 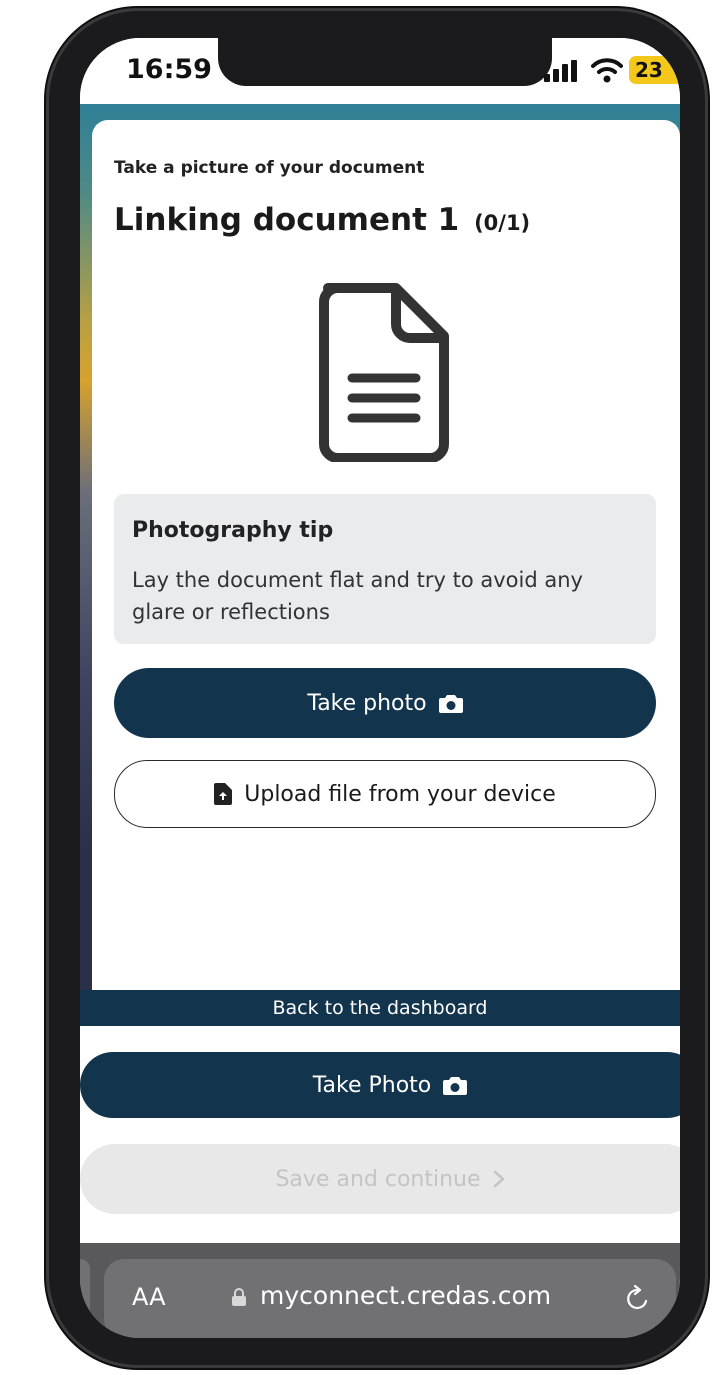 I want to click on chevron-right-icon, so click(x=498, y=1179).